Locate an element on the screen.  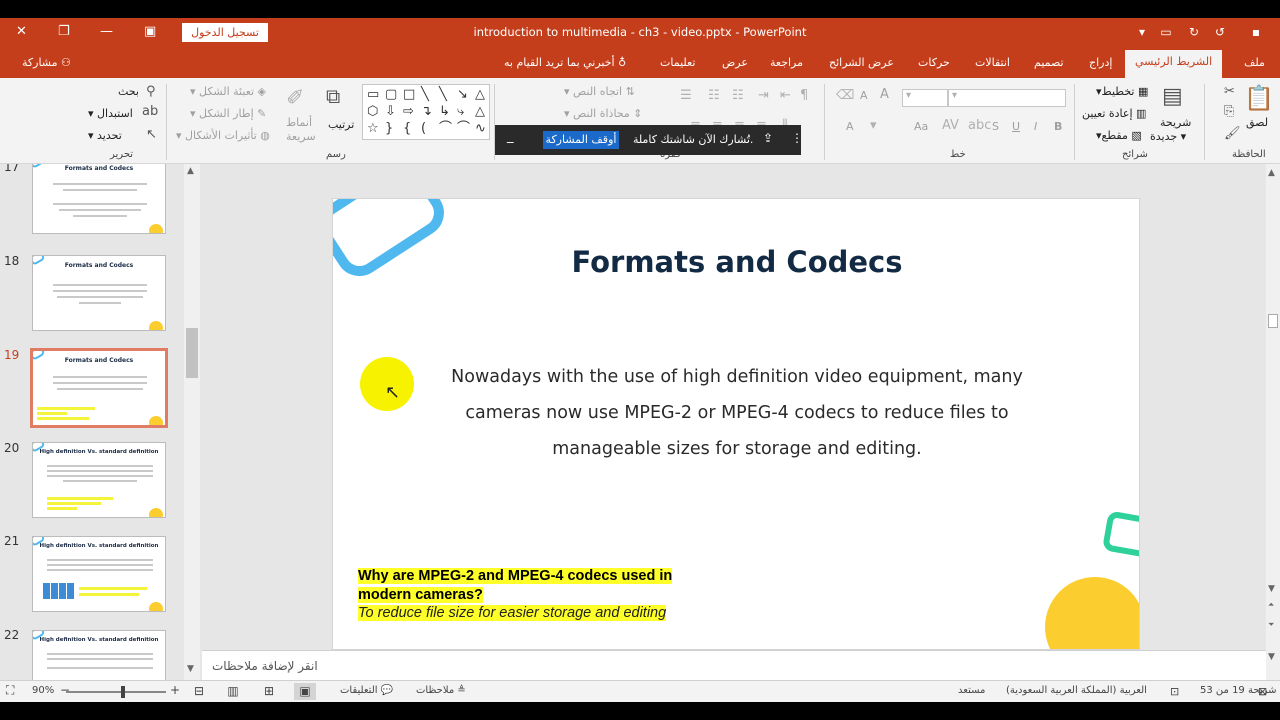
arc-shape-icon: ⌒ is located at coordinates (445, 129).